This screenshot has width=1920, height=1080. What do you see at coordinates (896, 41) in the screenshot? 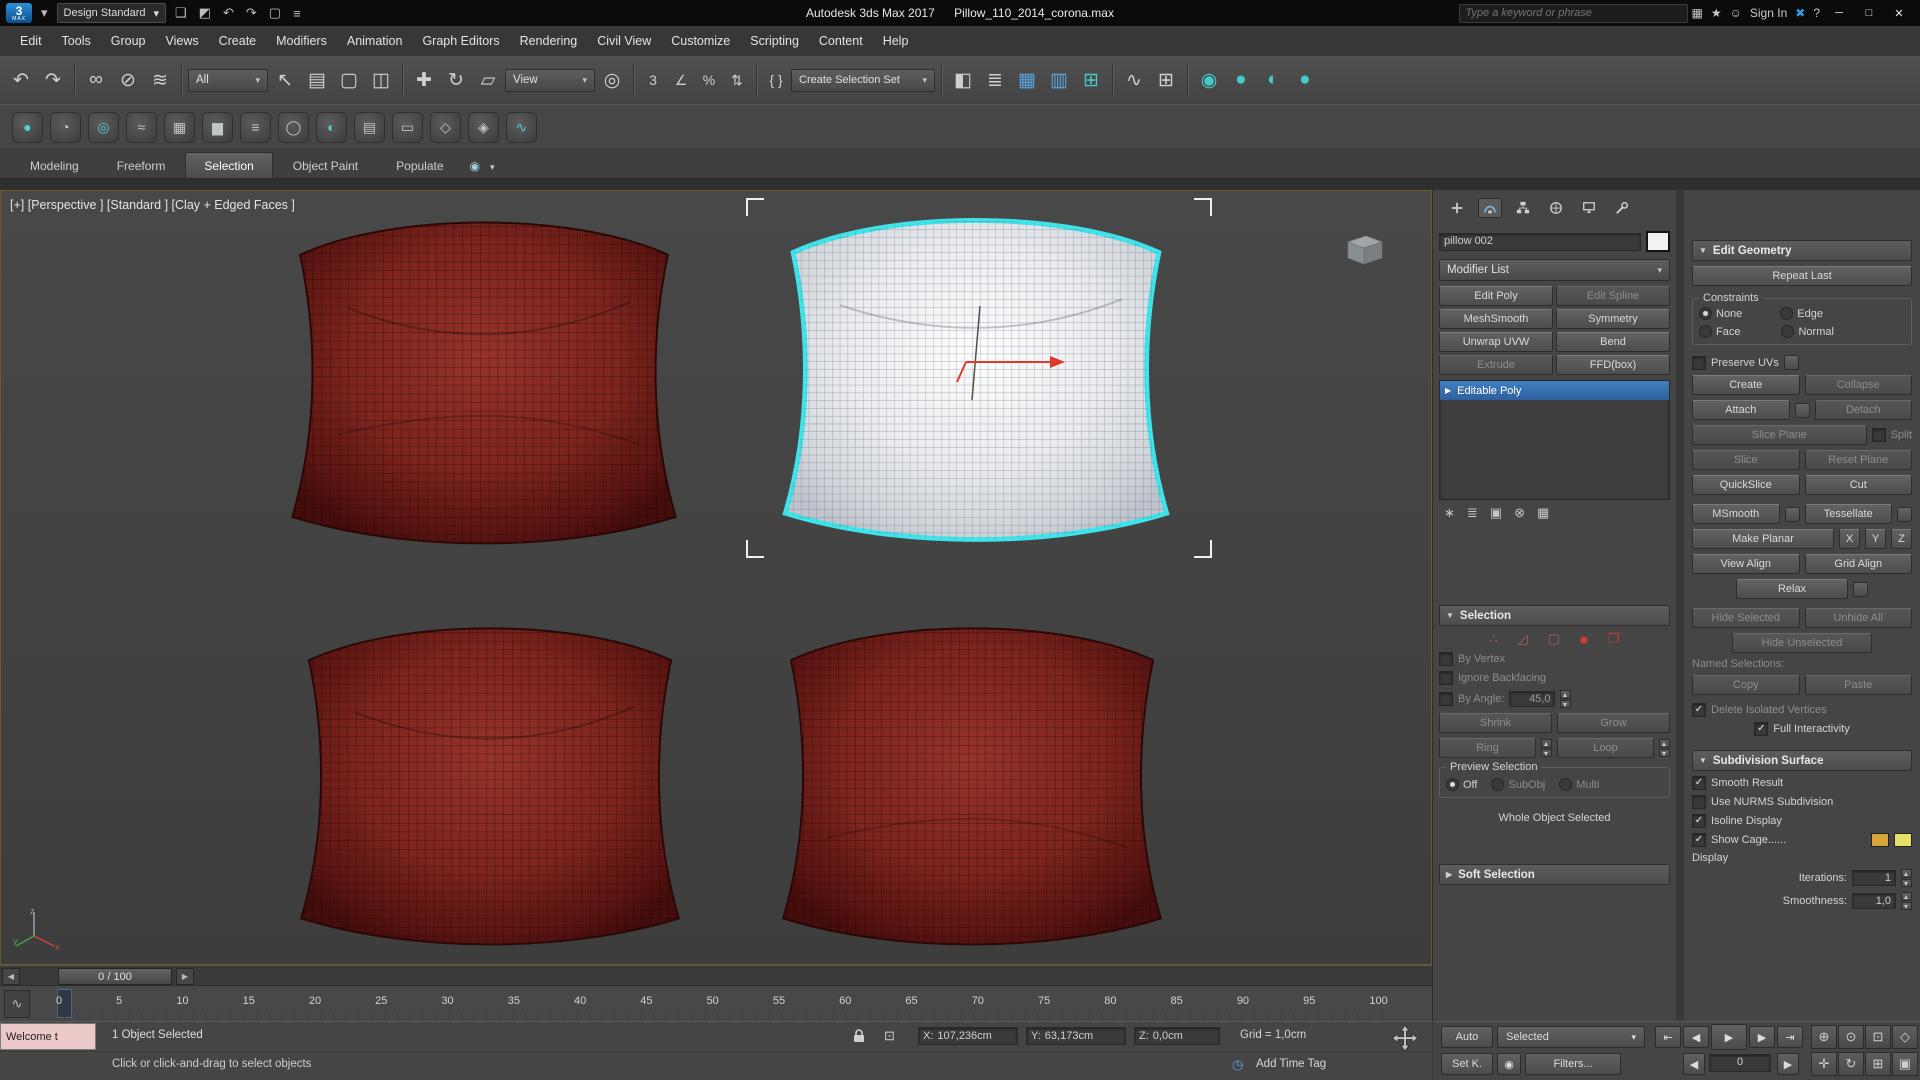
I see `menu-help: Help` at bounding box center [896, 41].